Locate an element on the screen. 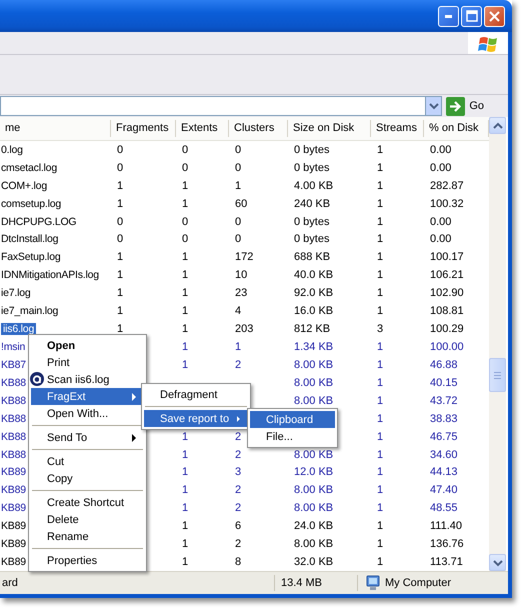 The height and width of the screenshot is (610, 530). table-cell-text: 92.0 KB is located at coordinates (313, 293).